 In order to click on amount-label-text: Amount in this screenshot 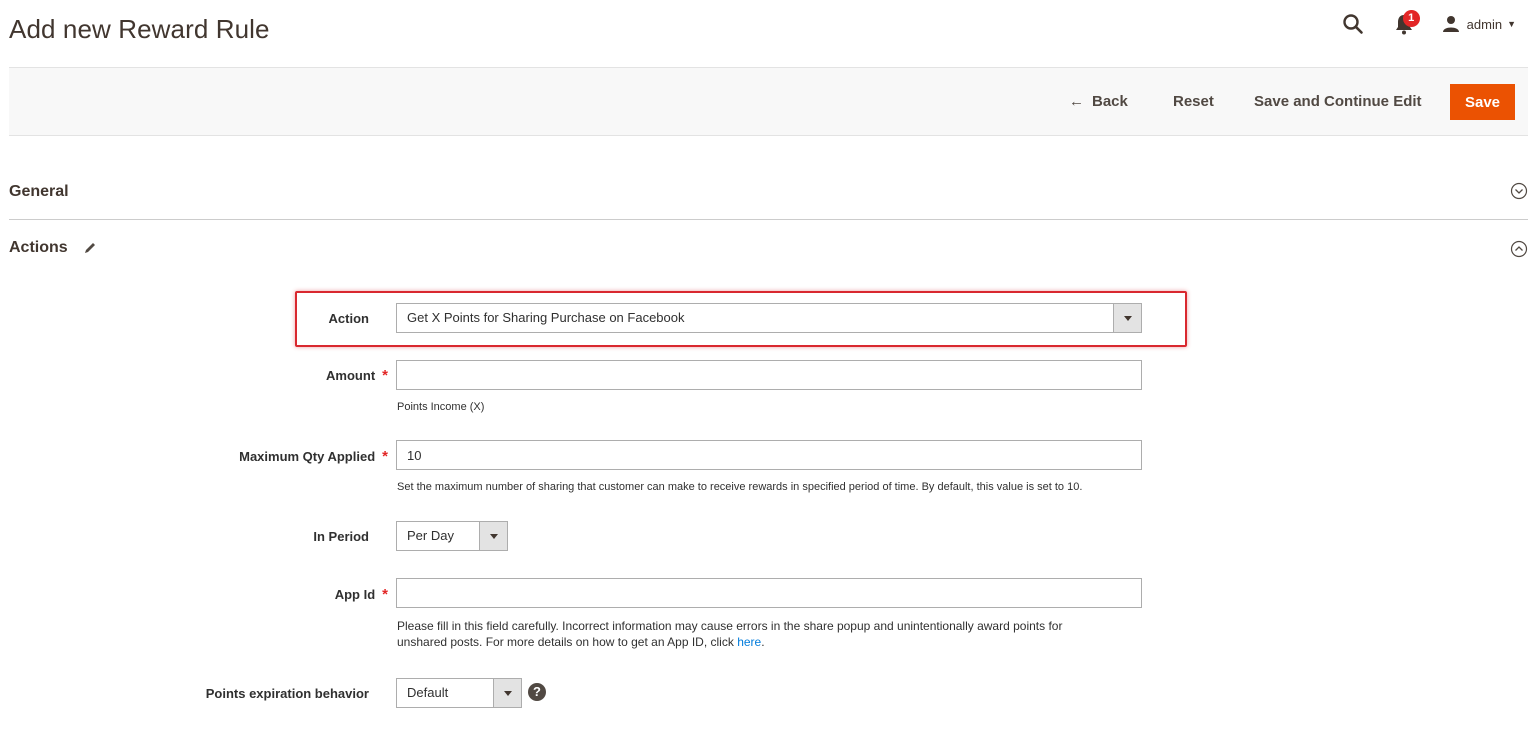, I will do `click(351, 375)`.